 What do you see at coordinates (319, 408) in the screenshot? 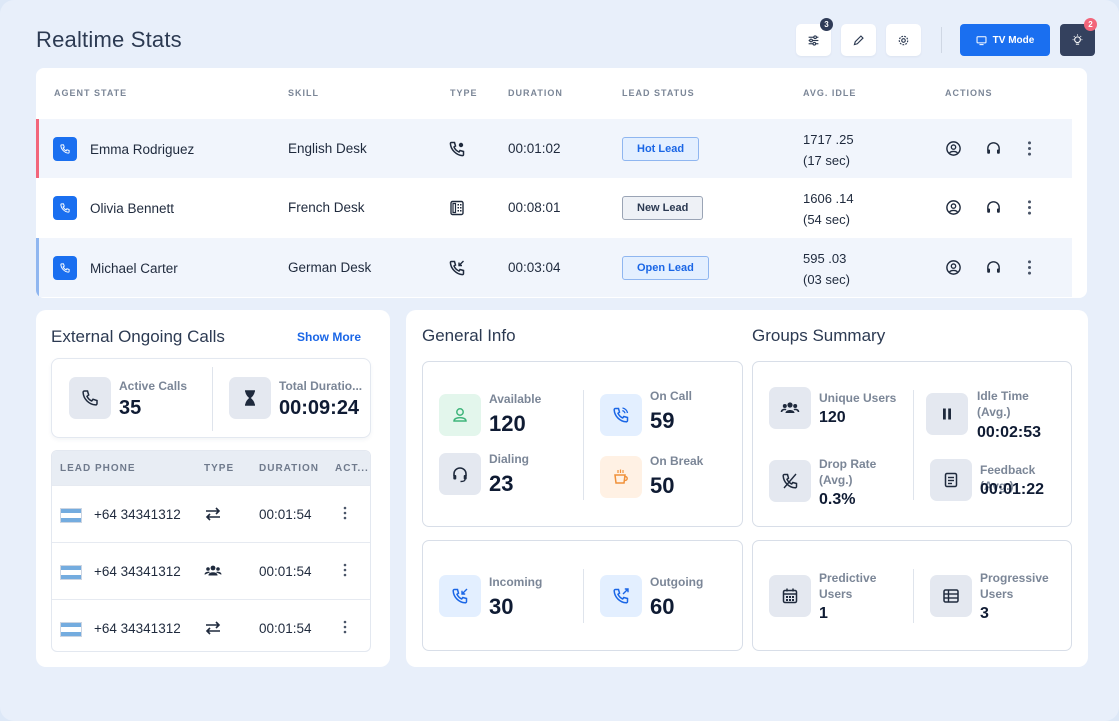
I see `total-duration-value: 00:09:24` at bounding box center [319, 408].